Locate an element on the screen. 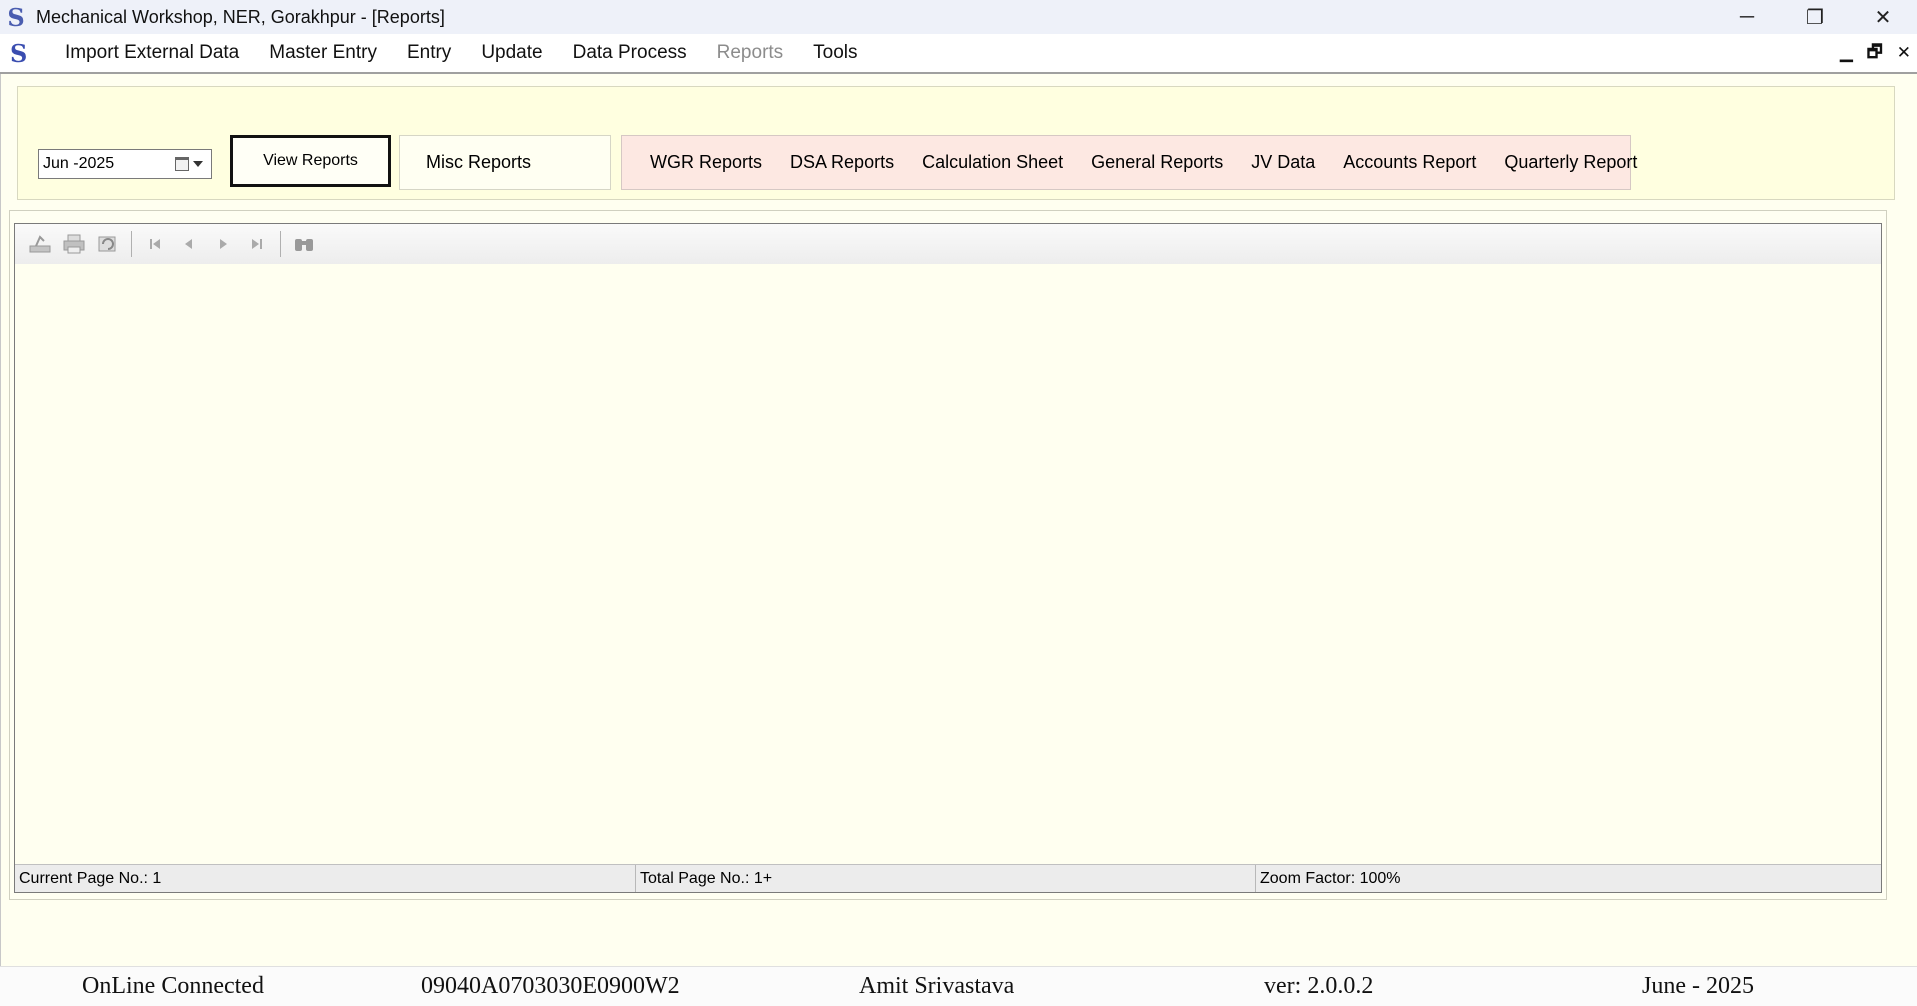  menu-entry: Entry is located at coordinates (429, 53).